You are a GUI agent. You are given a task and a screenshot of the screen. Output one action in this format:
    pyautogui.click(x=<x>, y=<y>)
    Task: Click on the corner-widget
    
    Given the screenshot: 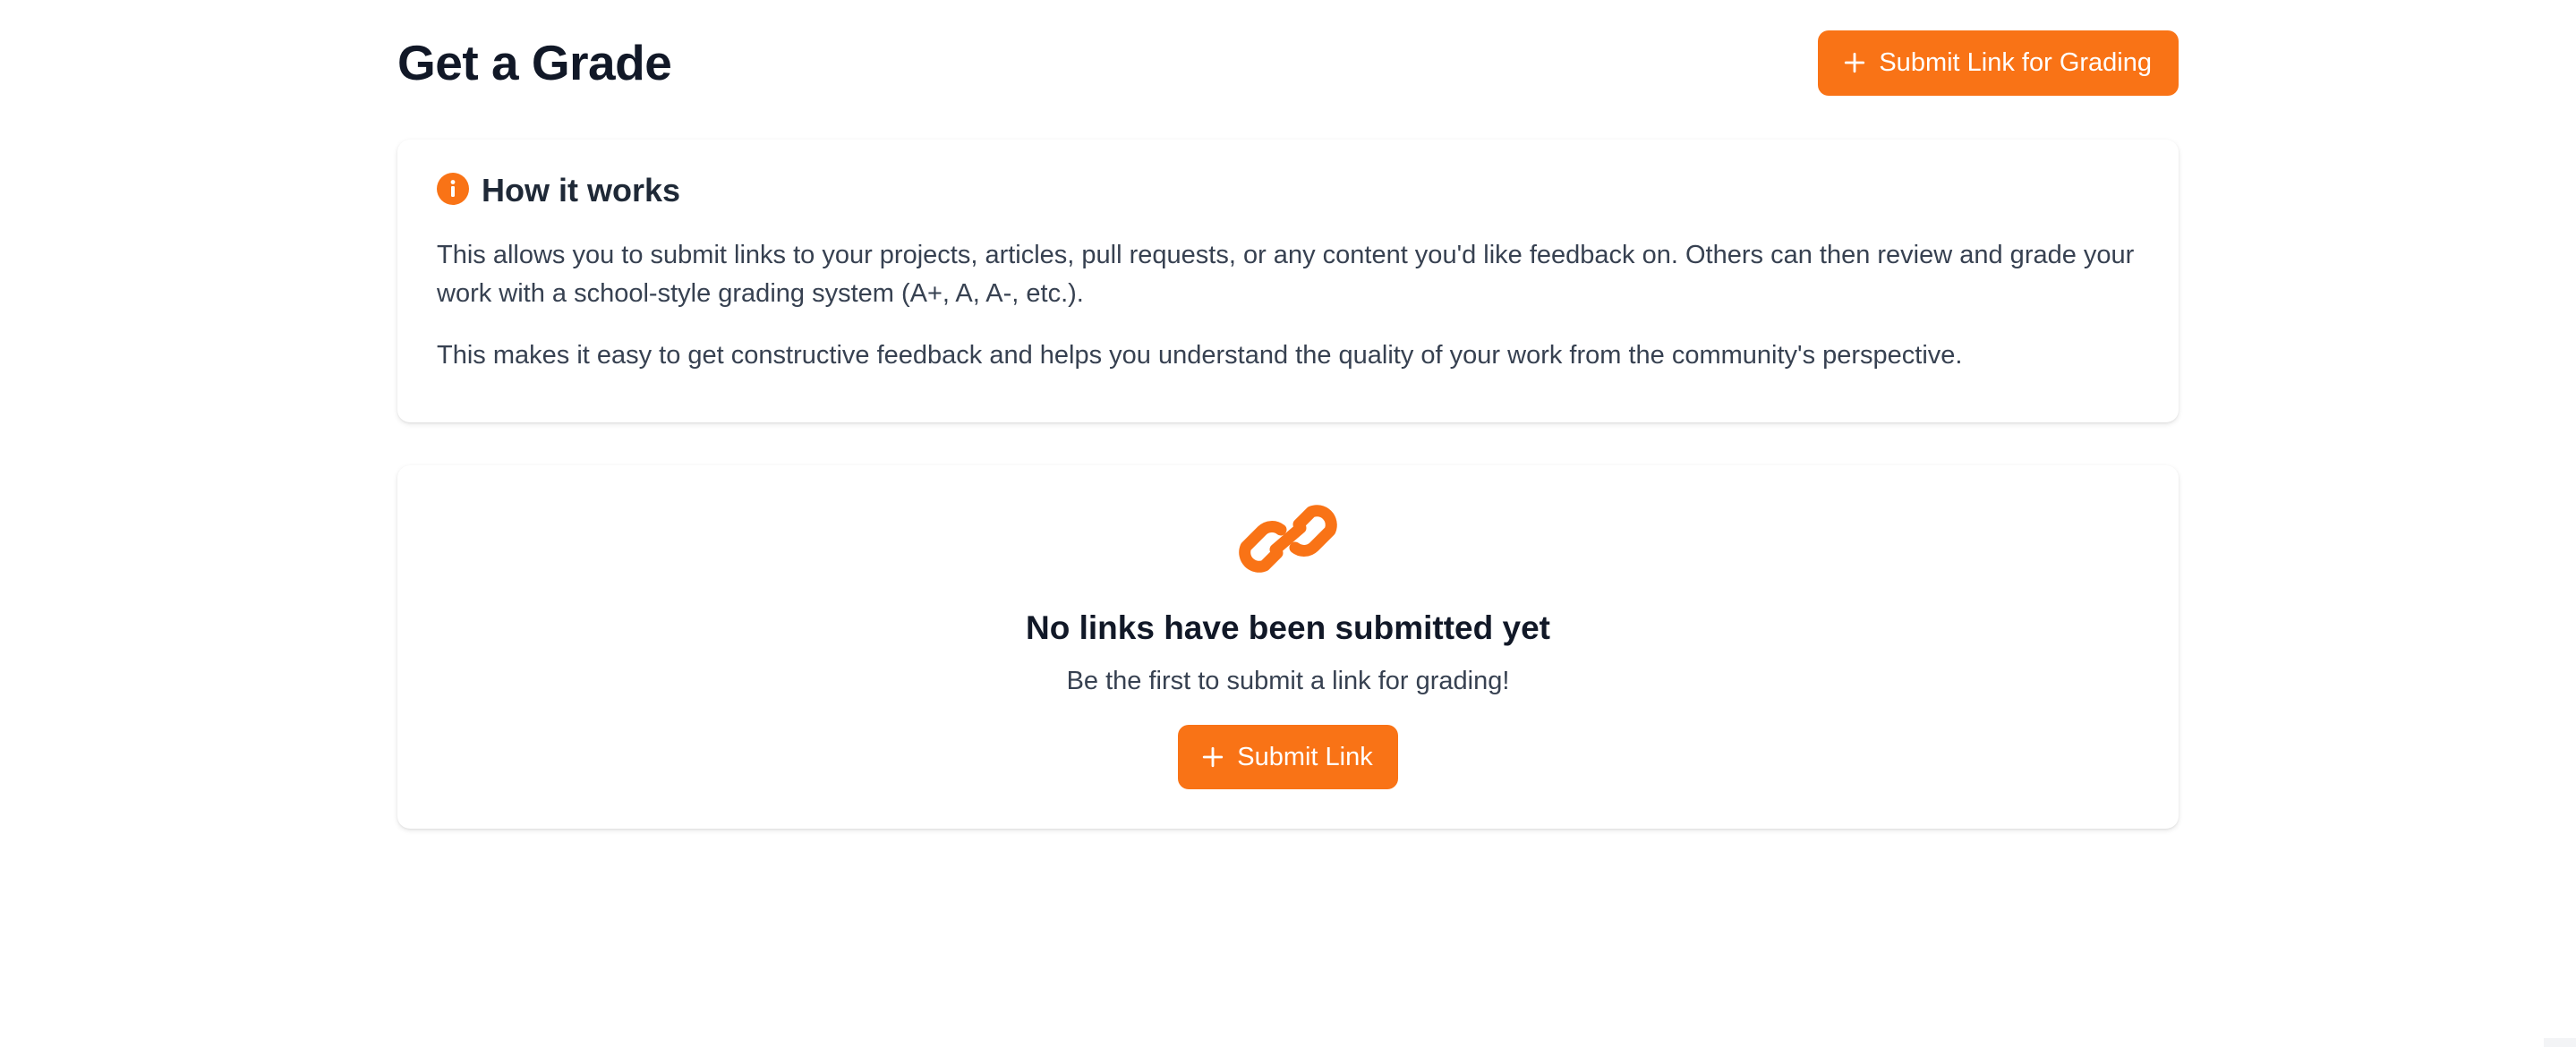 What is the action you would take?
    pyautogui.click(x=2560, y=1042)
    